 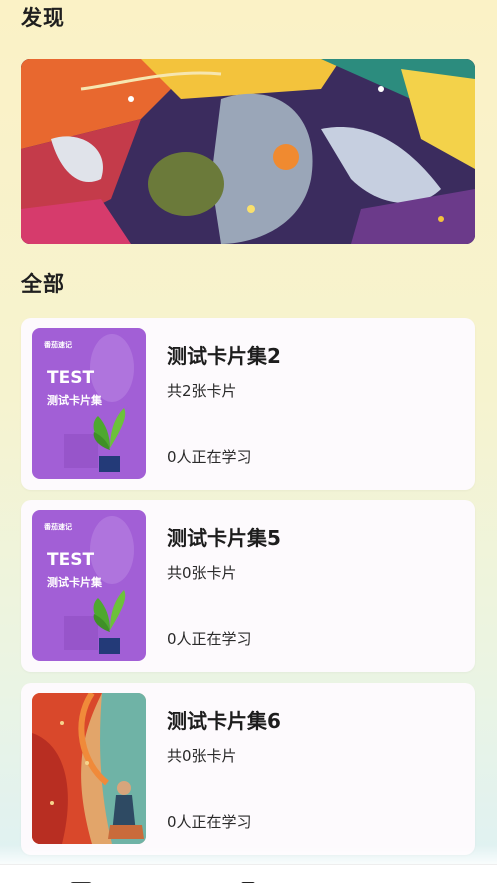 What do you see at coordinates (248, 880) in the screenshot?
I see `discover-tab-icon` at bounding box center [248, 880].